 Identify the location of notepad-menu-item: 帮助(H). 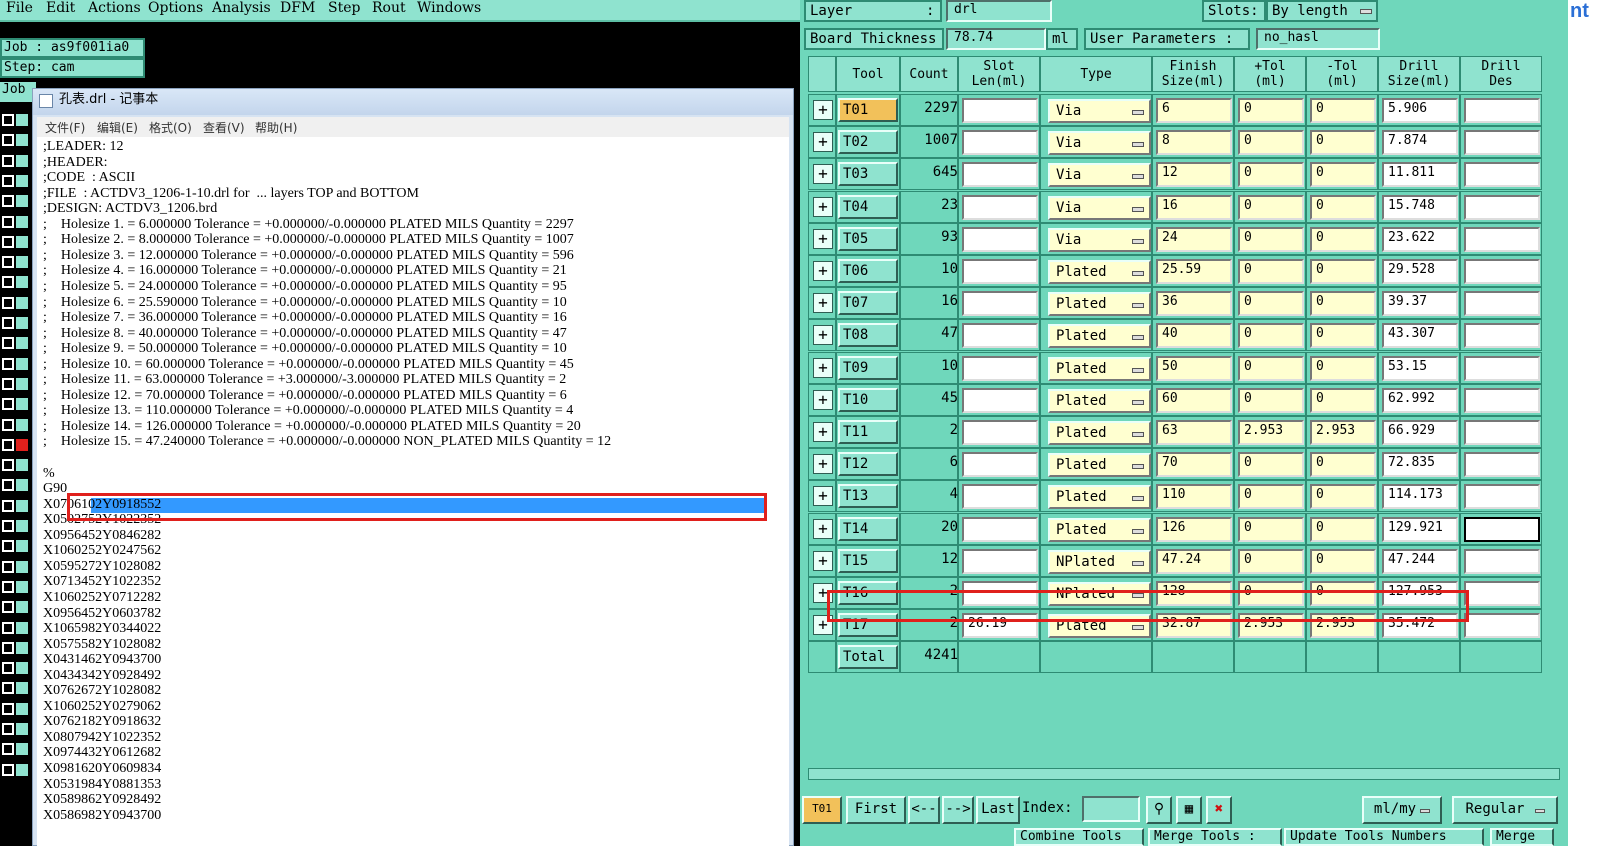
(276, 127).